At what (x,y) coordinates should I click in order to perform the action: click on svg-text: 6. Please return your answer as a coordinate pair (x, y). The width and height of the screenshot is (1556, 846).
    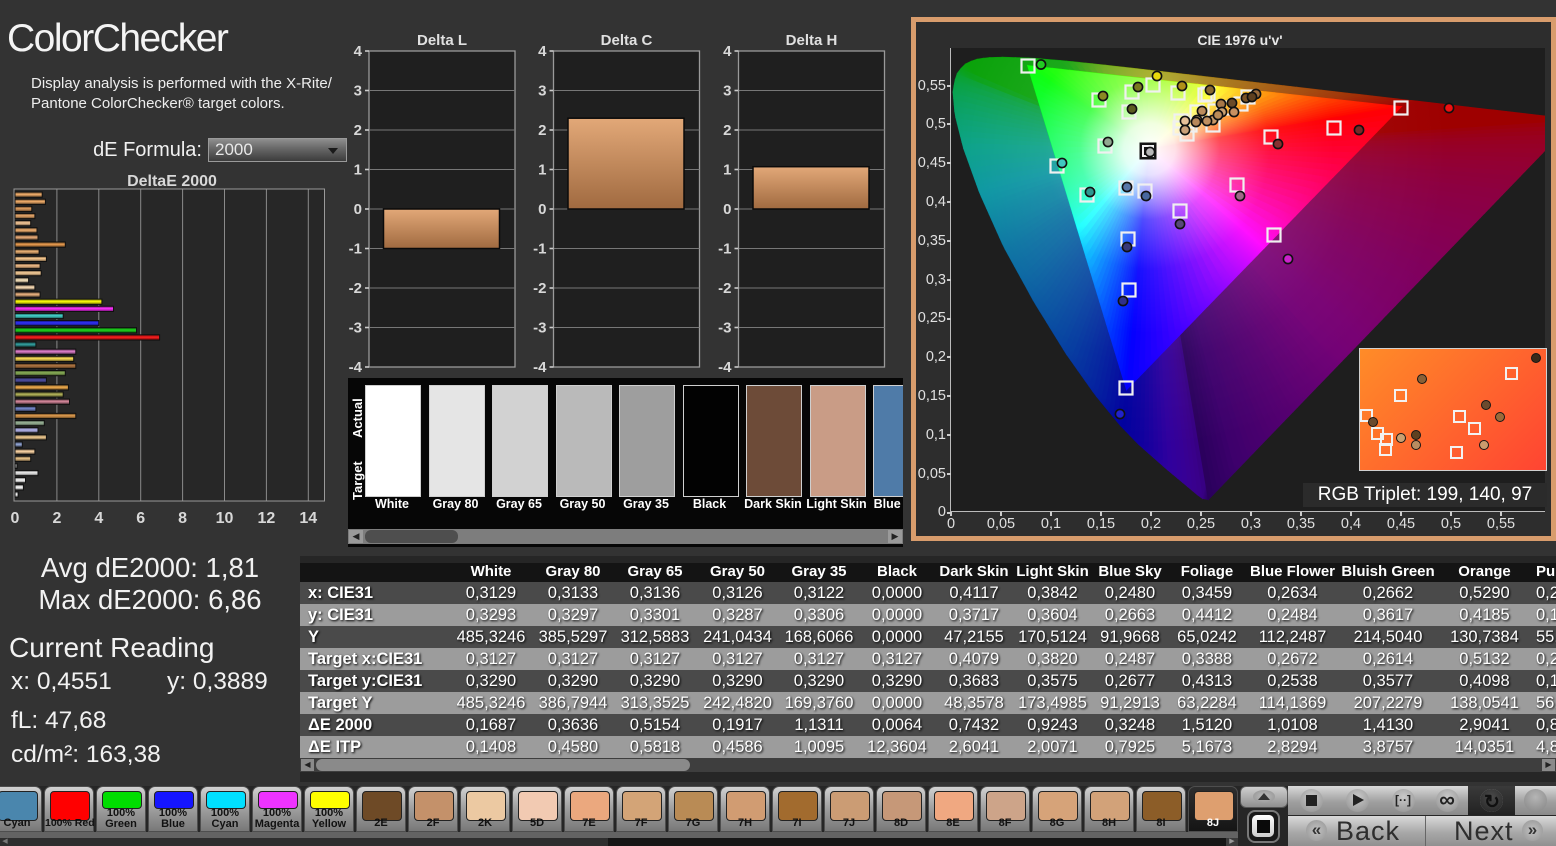
    Looking at the image, I should click on (140, 518).